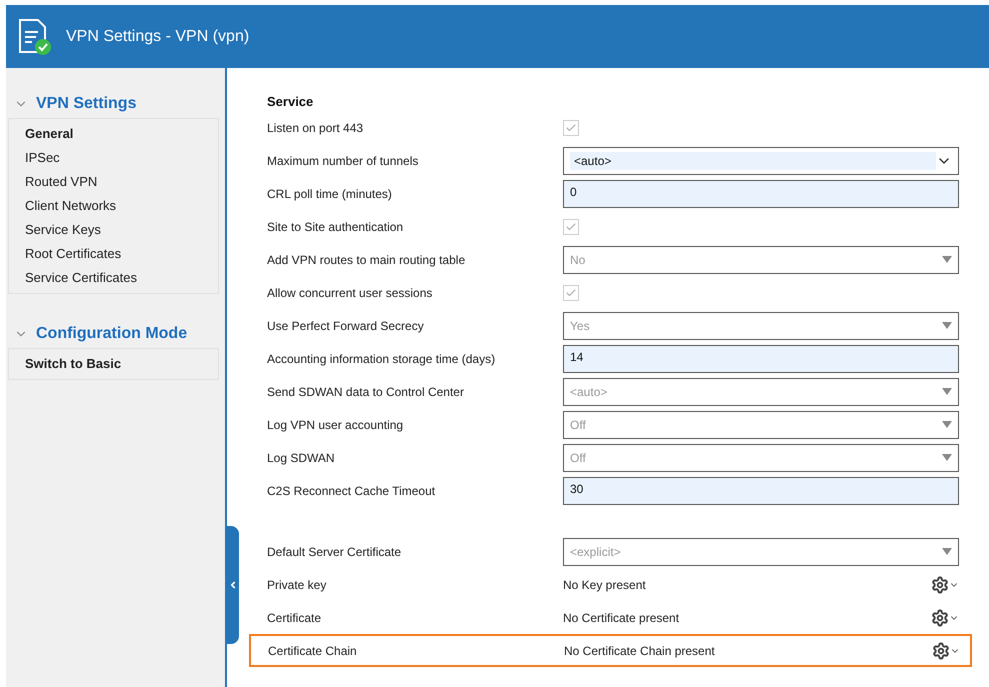 This screenshot has height=687, width=989. What do you see at coordinates (313, 651) in the screenshot?
I see `setting-label: Certificate Chain` at bounding box center [313, 651].